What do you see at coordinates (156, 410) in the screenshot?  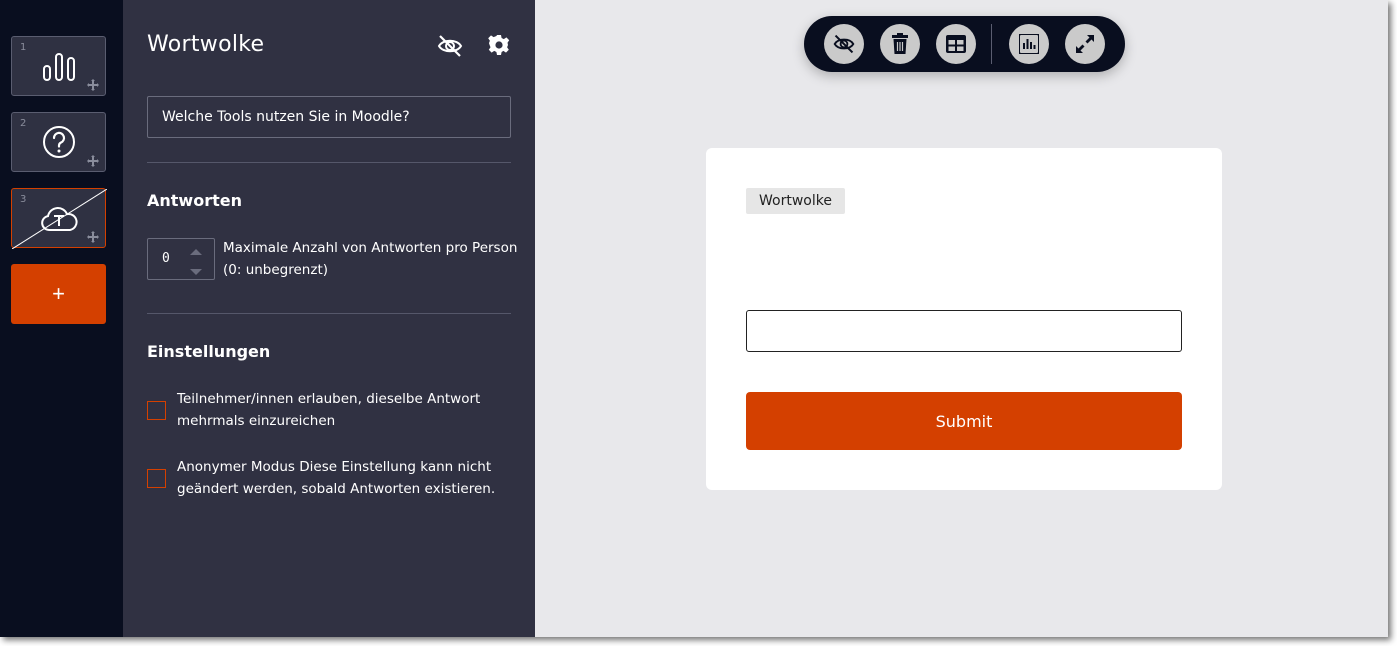 I see `same-answer-checkbox` at bounding box center [156, 410].